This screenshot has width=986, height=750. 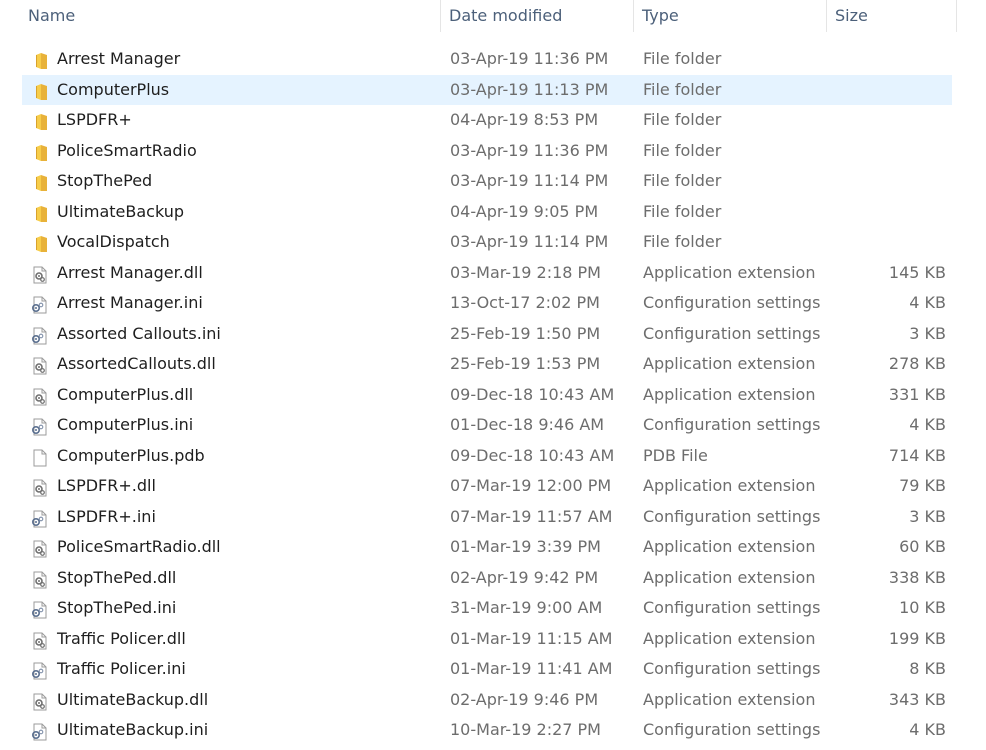 What do you see at coordinates (119, 58) in the screenshot?
I see `file-name: Arrest Manager` at bounding box center [119, 58].